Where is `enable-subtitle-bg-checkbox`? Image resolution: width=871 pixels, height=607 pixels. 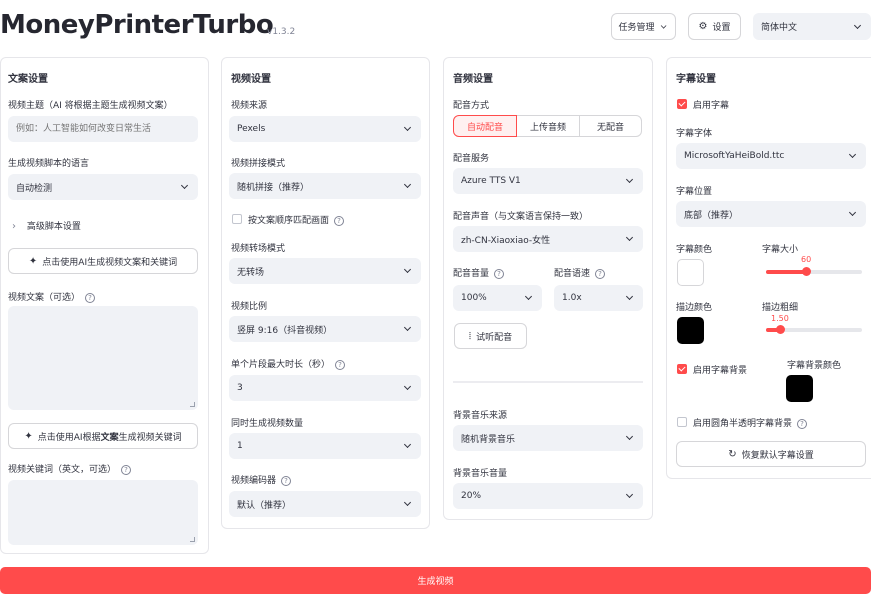
enable-subtitle-bg-checkbox is located at coordinates (682, 369).